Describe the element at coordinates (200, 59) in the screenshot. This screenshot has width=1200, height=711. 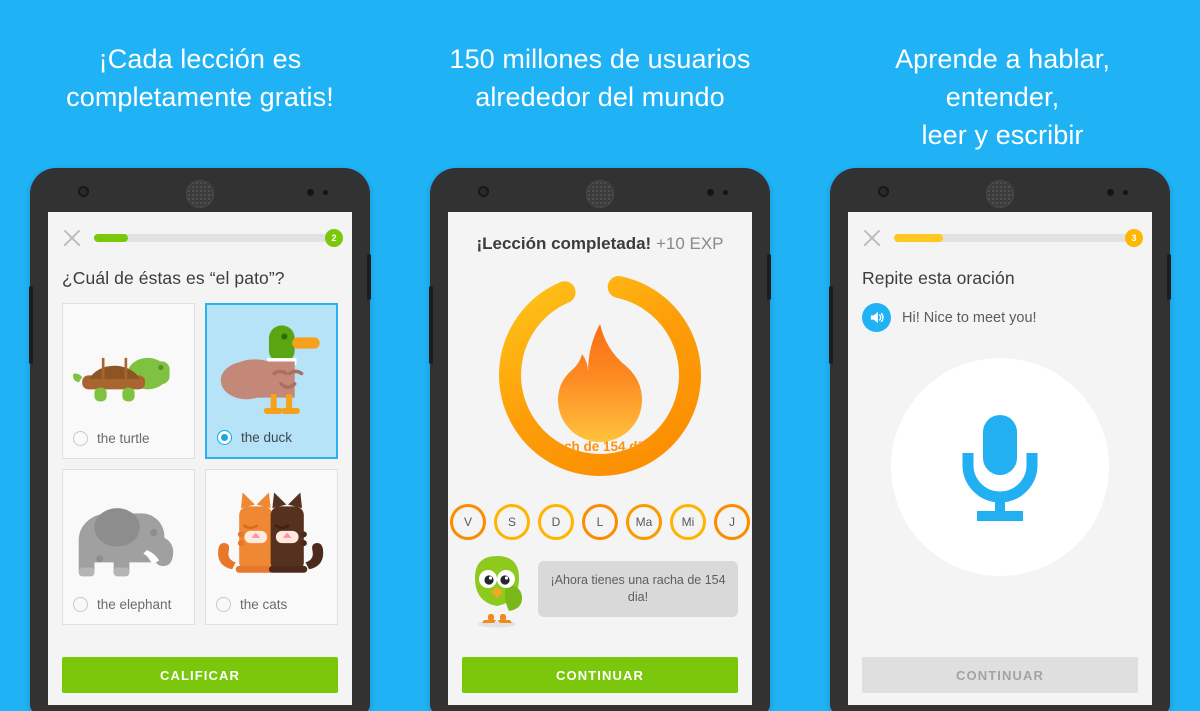
I see `headline-1-line-1: ¡Cada lección es` at that location.